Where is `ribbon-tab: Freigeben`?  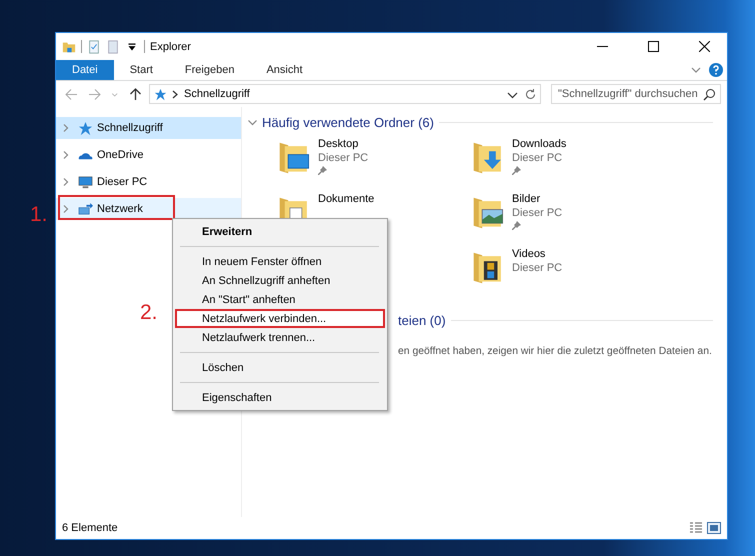 ribbon-tab: Freigeben is located at coordinates (209, 70).